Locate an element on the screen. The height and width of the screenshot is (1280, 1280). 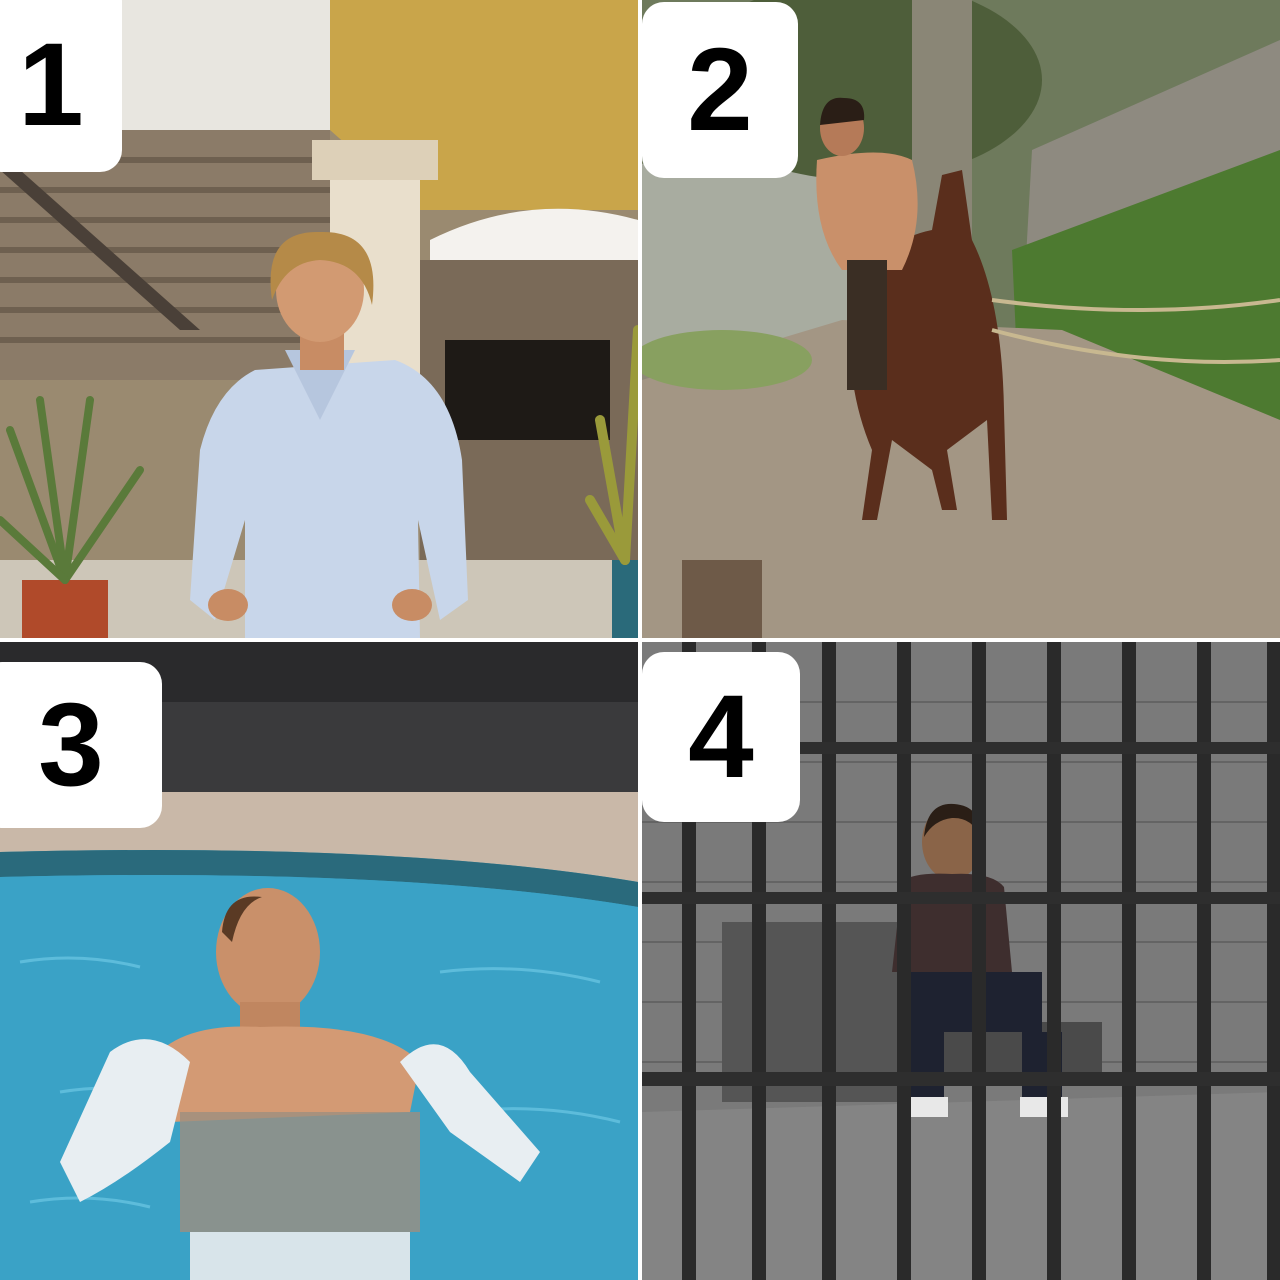
panel-number-badge-2: 2 is located at coordinates (720, 90).